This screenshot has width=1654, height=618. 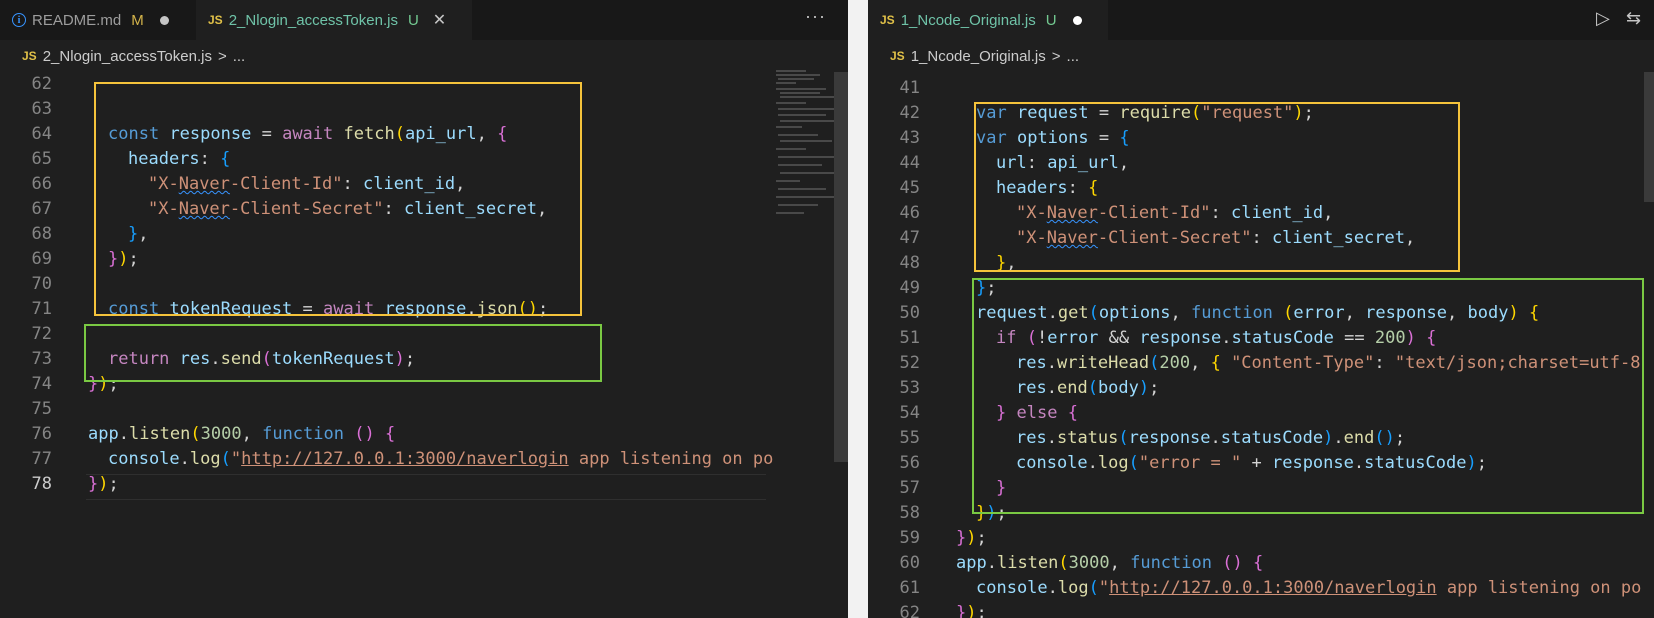 I want to click on line-number: 63, so click(x=41, y=109).